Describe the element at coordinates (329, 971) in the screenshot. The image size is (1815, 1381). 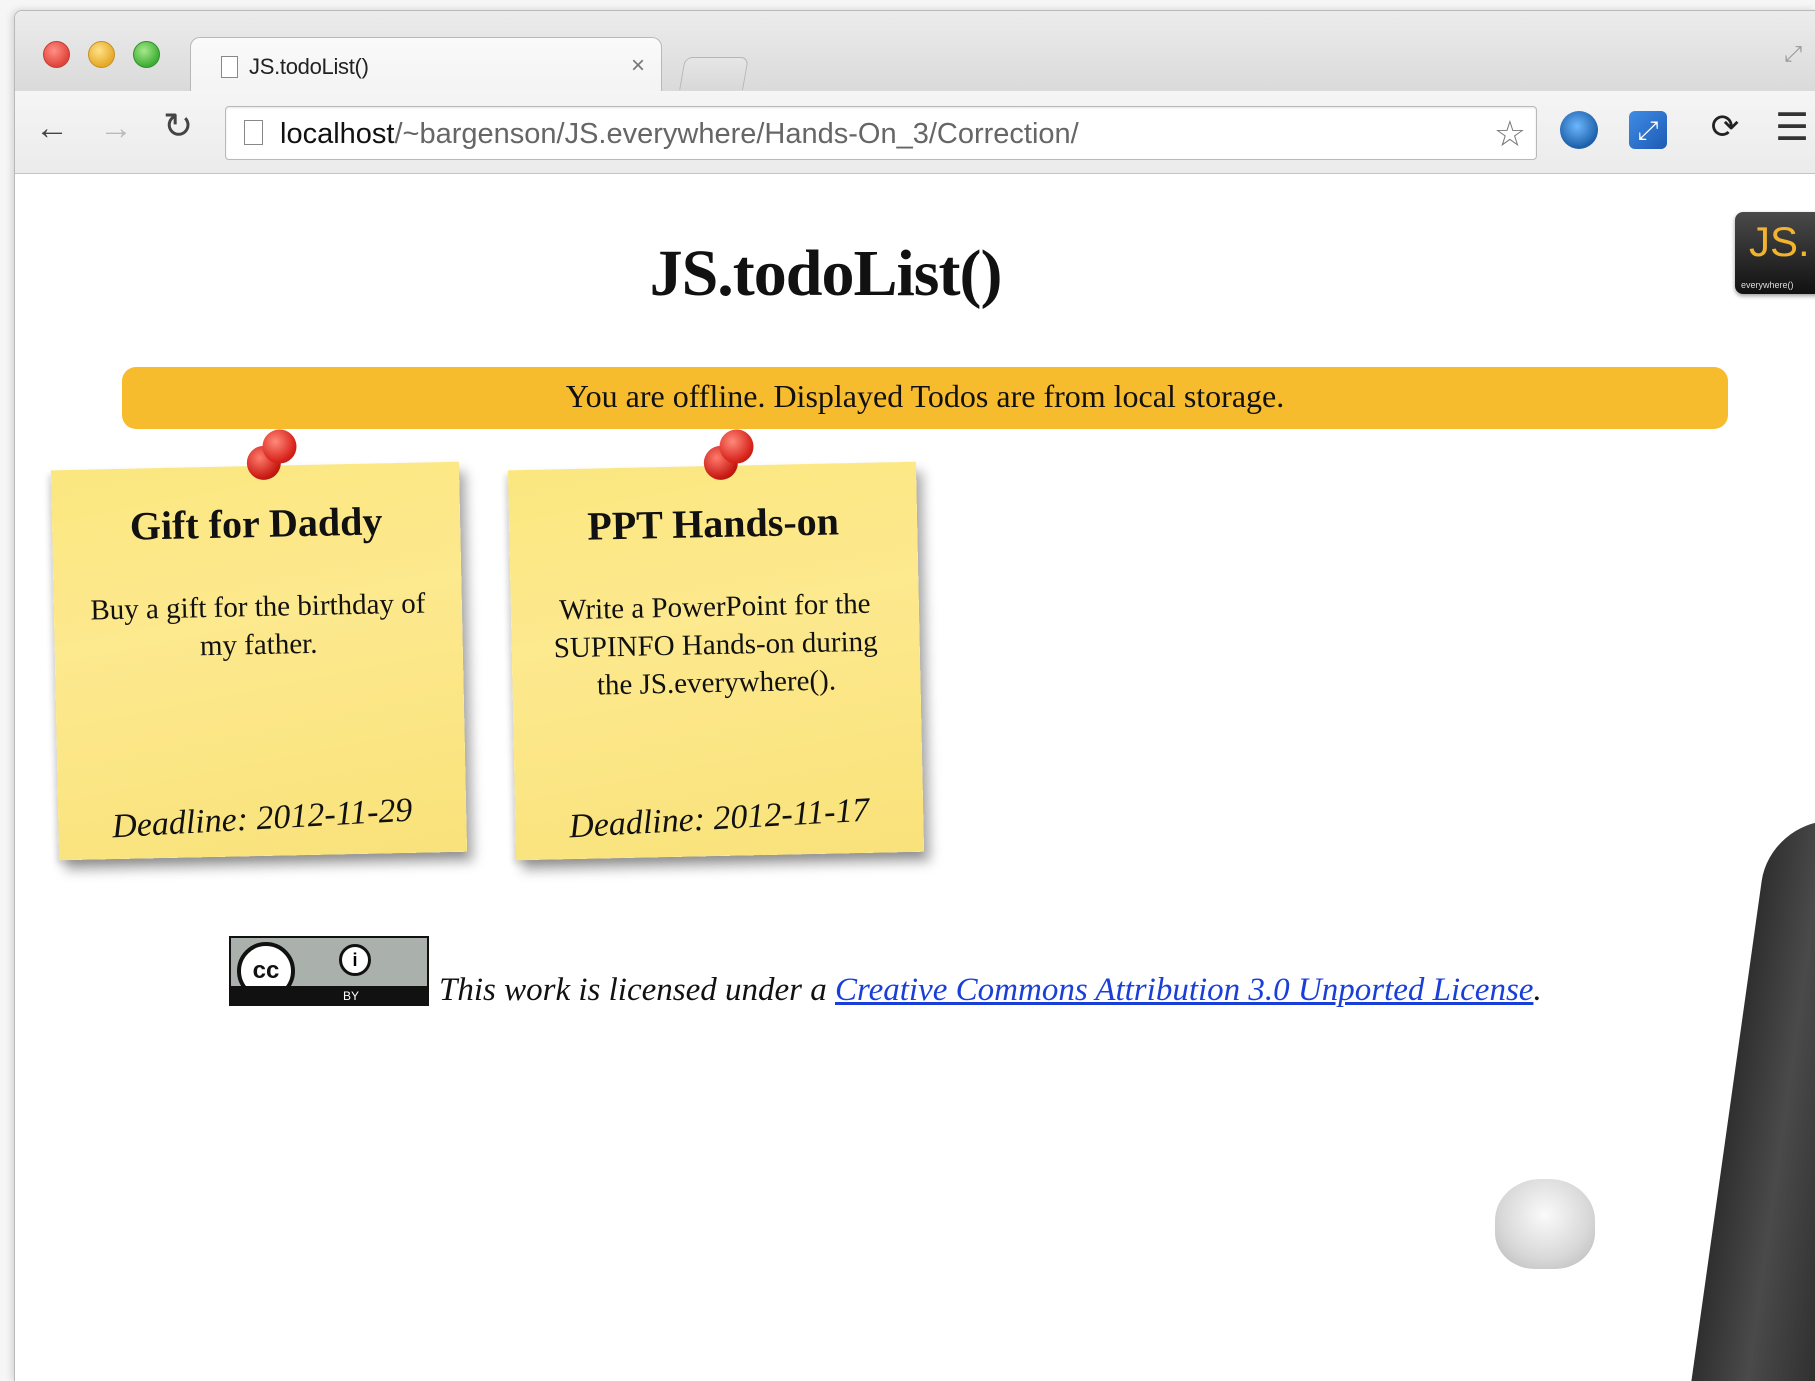
I see `cc-by-badge: cc i BY` at that location.